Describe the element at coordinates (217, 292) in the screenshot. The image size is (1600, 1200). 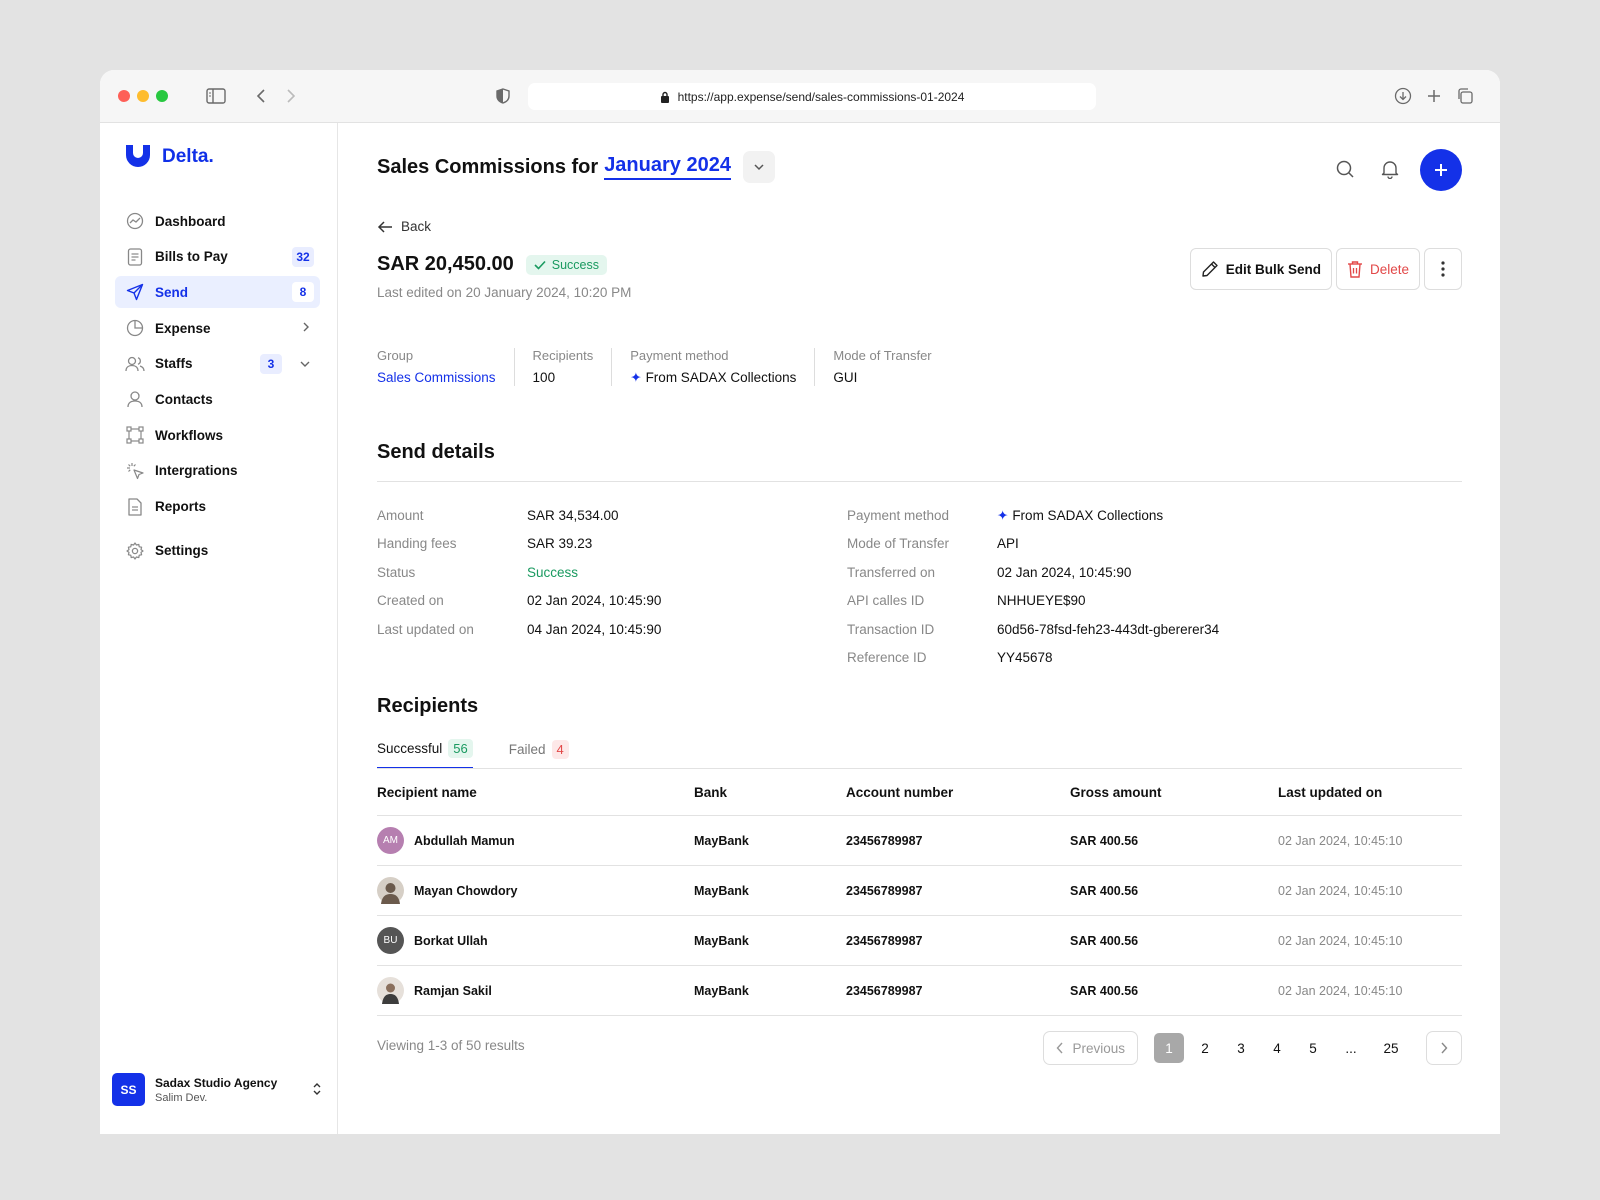
I see `sidebar-item-send: Send 8` at that location.